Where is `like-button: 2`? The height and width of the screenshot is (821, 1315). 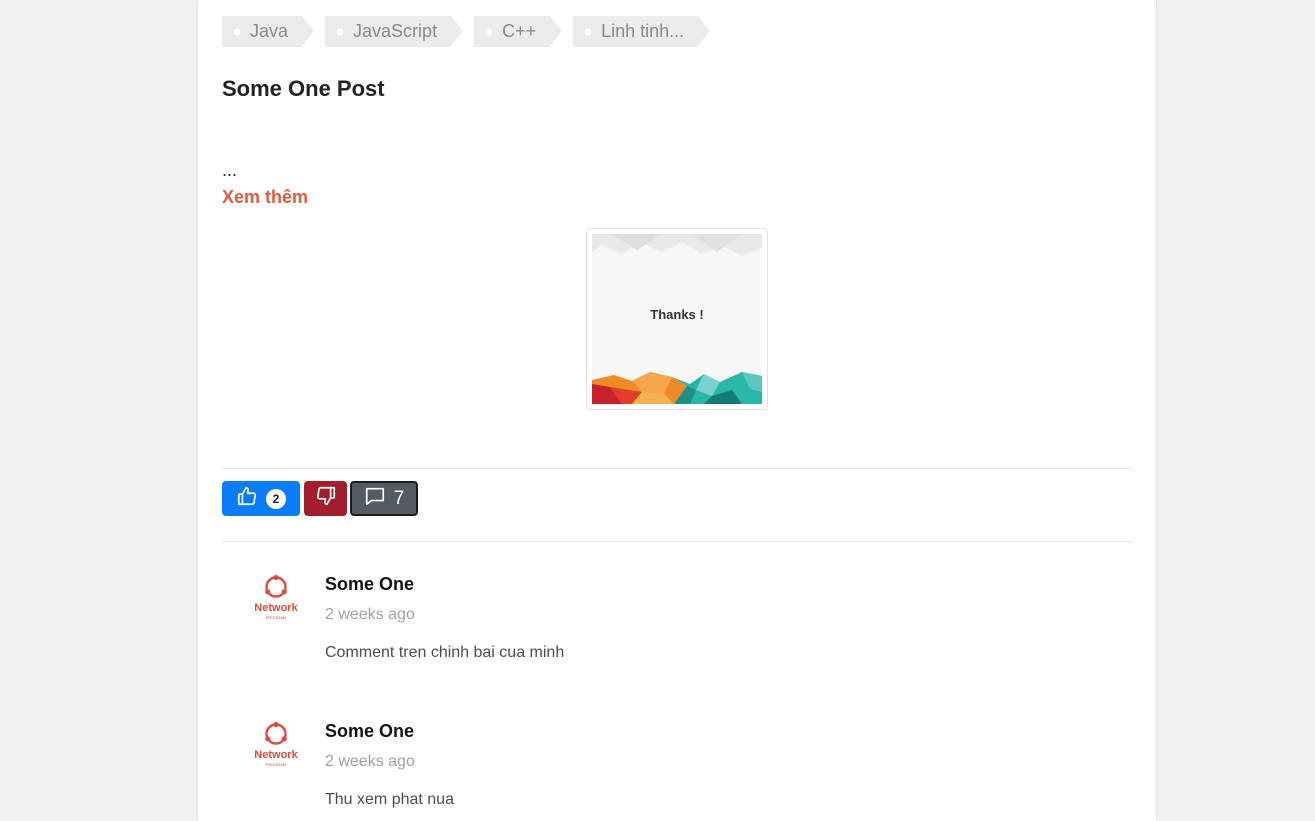 like-button: 2 is located at coordinates (261, 498).